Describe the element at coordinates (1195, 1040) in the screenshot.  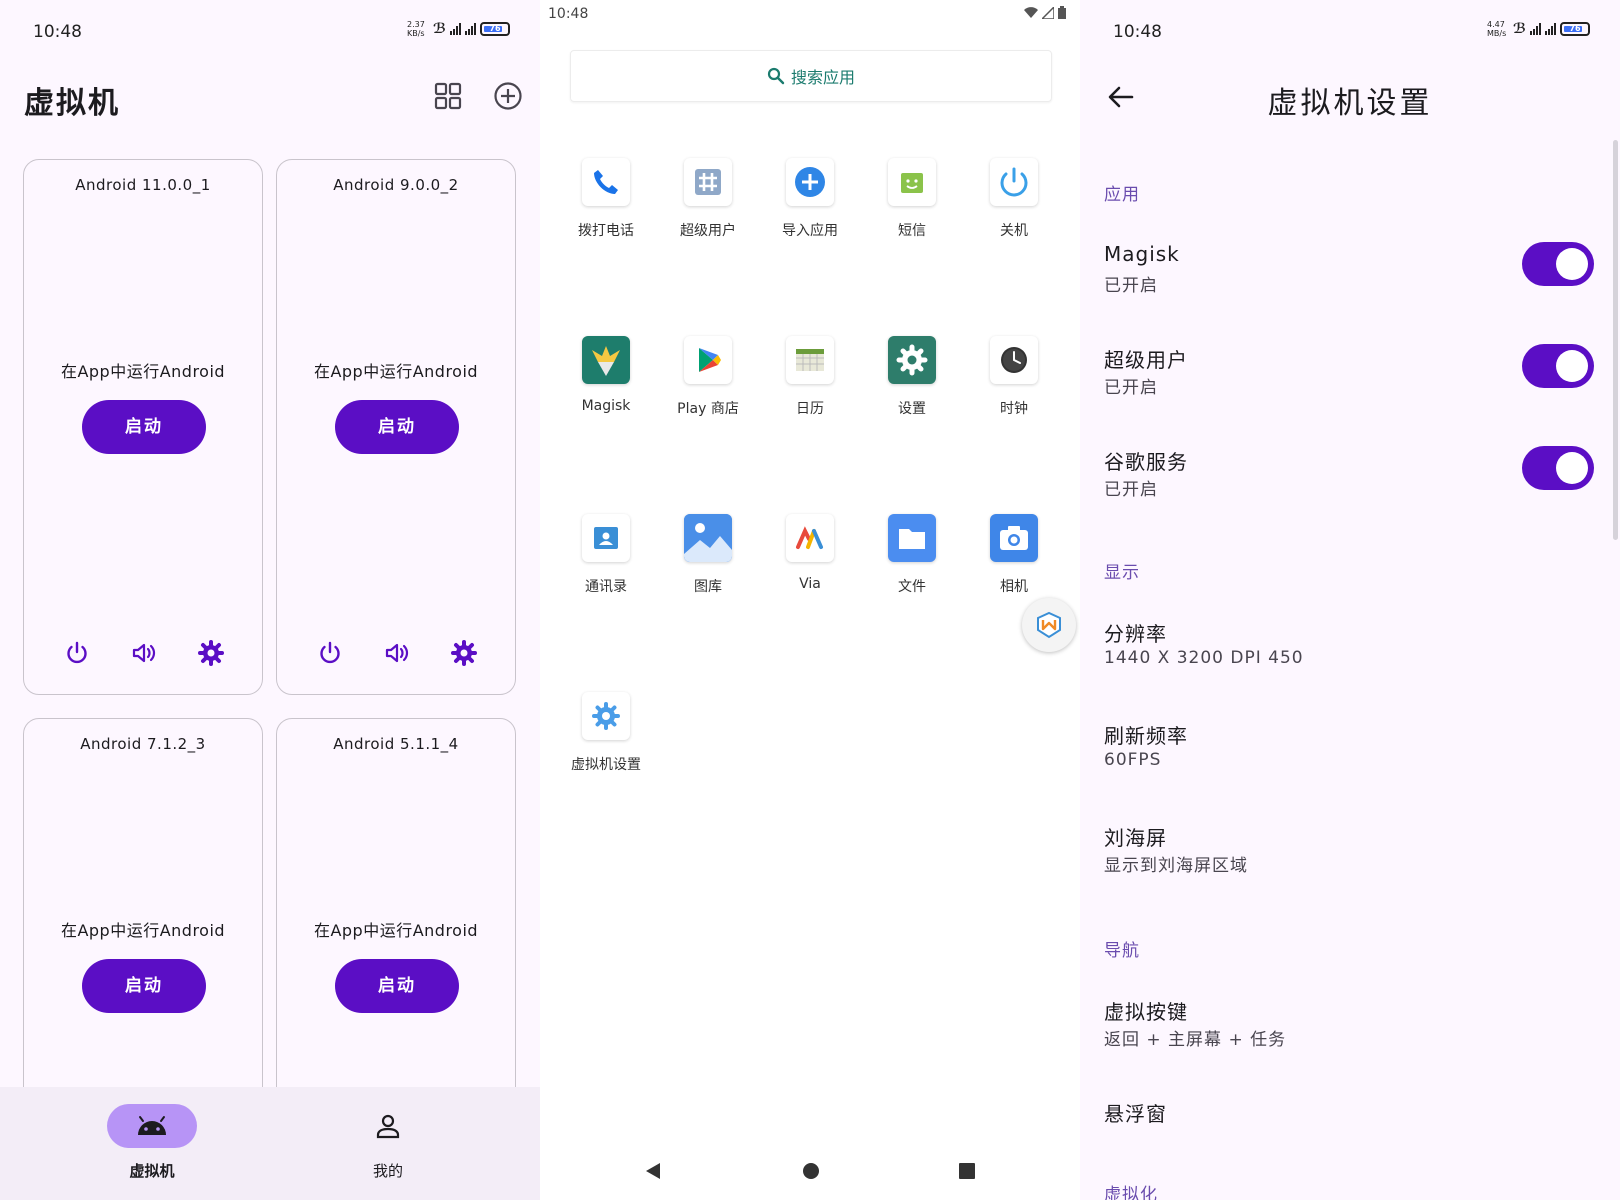
I see `setting-vkeys-value: 返回 + 主屏幕 + 任务` at that location.